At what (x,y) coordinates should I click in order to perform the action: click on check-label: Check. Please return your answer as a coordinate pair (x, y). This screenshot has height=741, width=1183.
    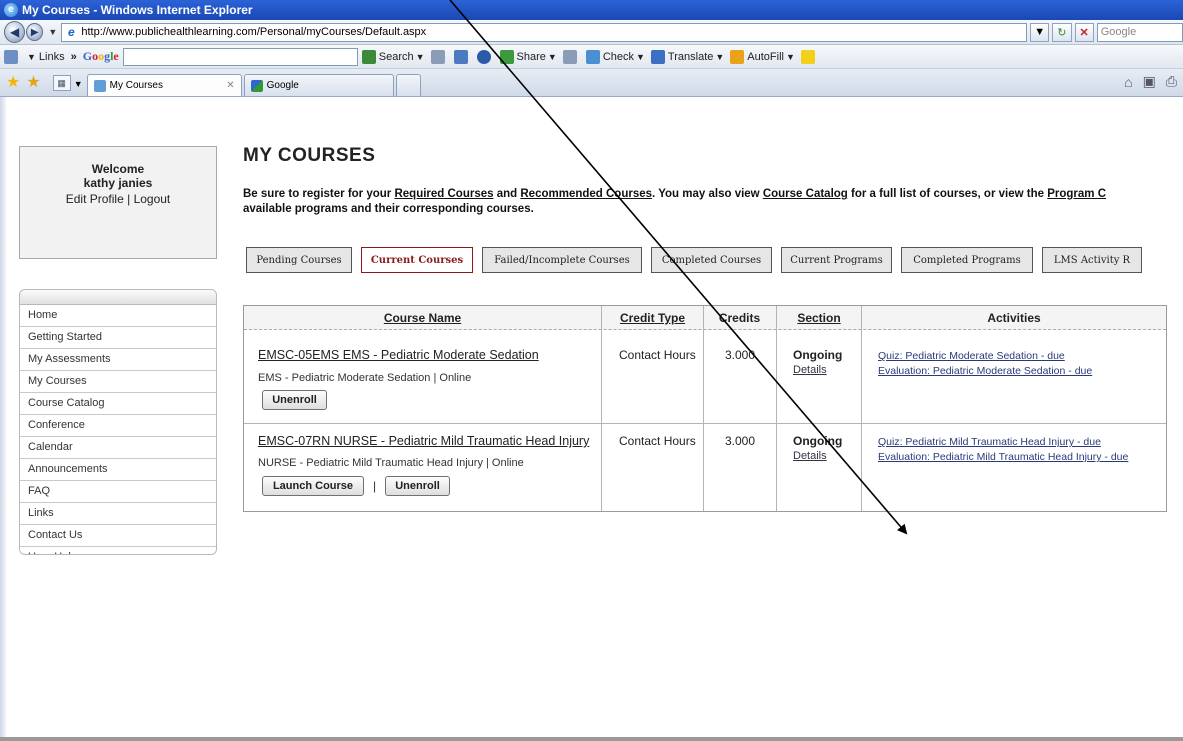
    Looking at the image, I should click on (618, 56).